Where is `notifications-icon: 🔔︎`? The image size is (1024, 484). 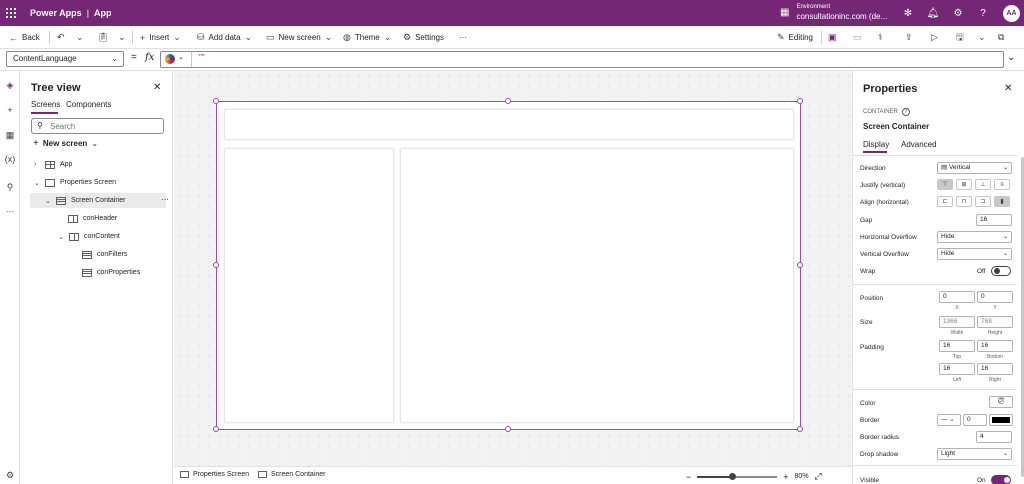 notifications-icon: 🔔︎ is located at coordinates (933, 13).